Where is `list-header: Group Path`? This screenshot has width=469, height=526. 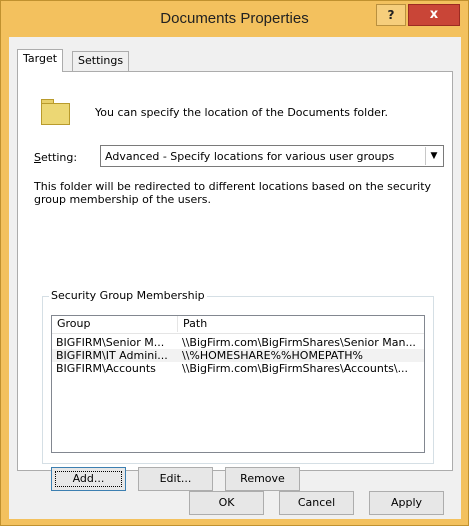
list-header: Group Path is located at coordinates (238, 325).